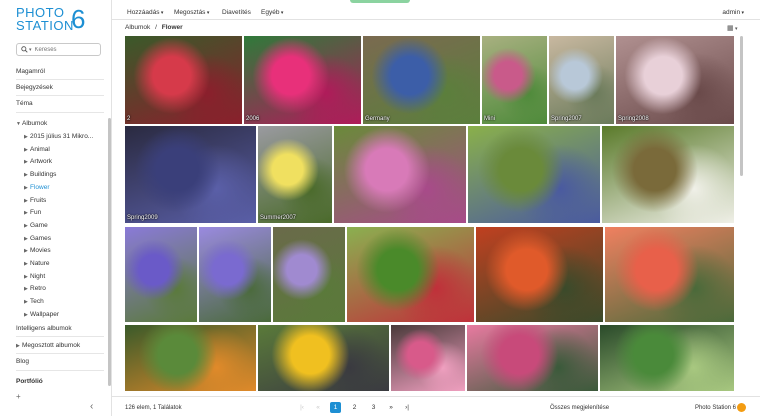 This screenshot has height=416, width=760. Describe the element at coordinates (43, 175) in the screenshot. I see `album-label: Buildings` at that location.